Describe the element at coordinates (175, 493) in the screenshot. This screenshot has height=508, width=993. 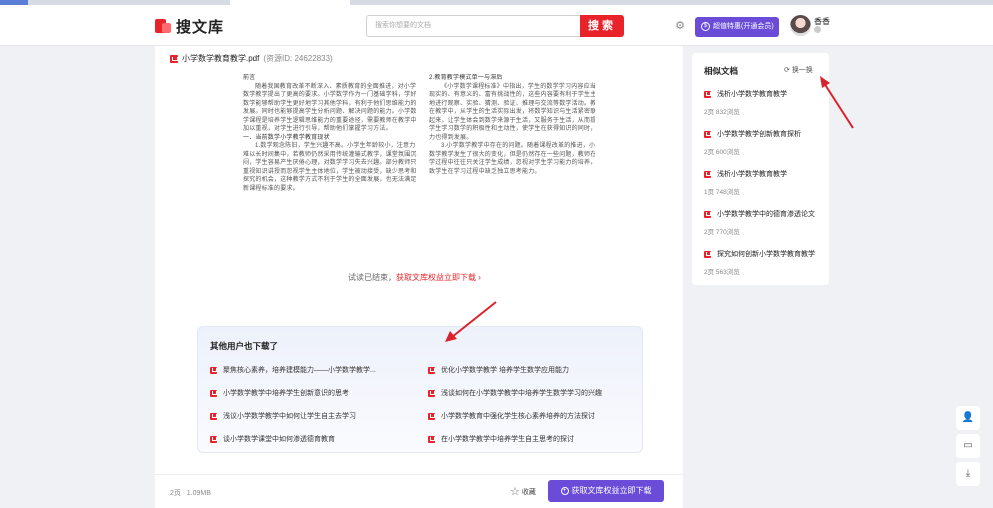
I see `page-count: 2页` at that location.